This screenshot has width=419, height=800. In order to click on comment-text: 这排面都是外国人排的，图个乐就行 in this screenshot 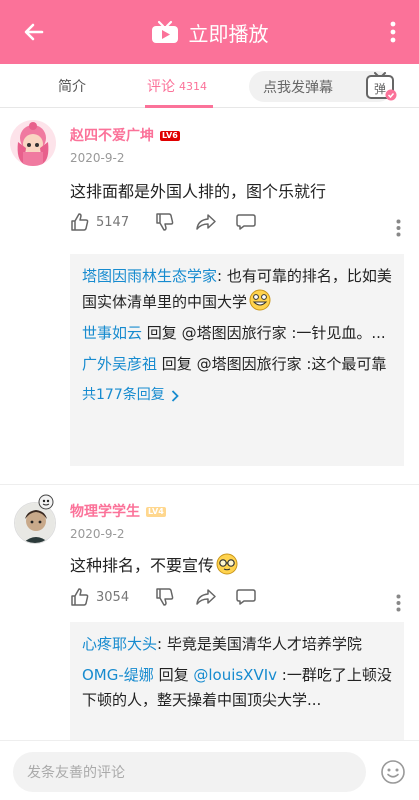, I will do `click(198, 191)`.